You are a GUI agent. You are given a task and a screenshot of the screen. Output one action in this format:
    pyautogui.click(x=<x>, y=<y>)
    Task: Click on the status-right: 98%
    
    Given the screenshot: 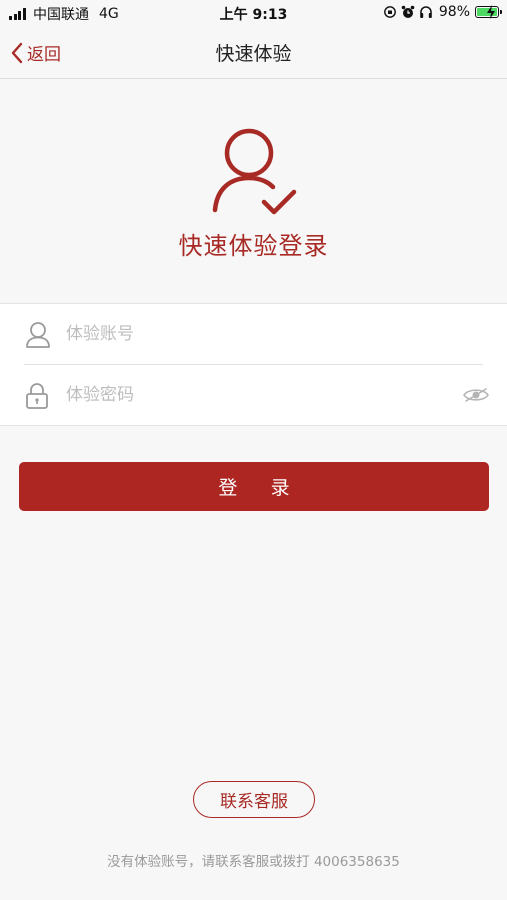 What is the action you would take?
    pyautogui.click(x=440, y=12)
    